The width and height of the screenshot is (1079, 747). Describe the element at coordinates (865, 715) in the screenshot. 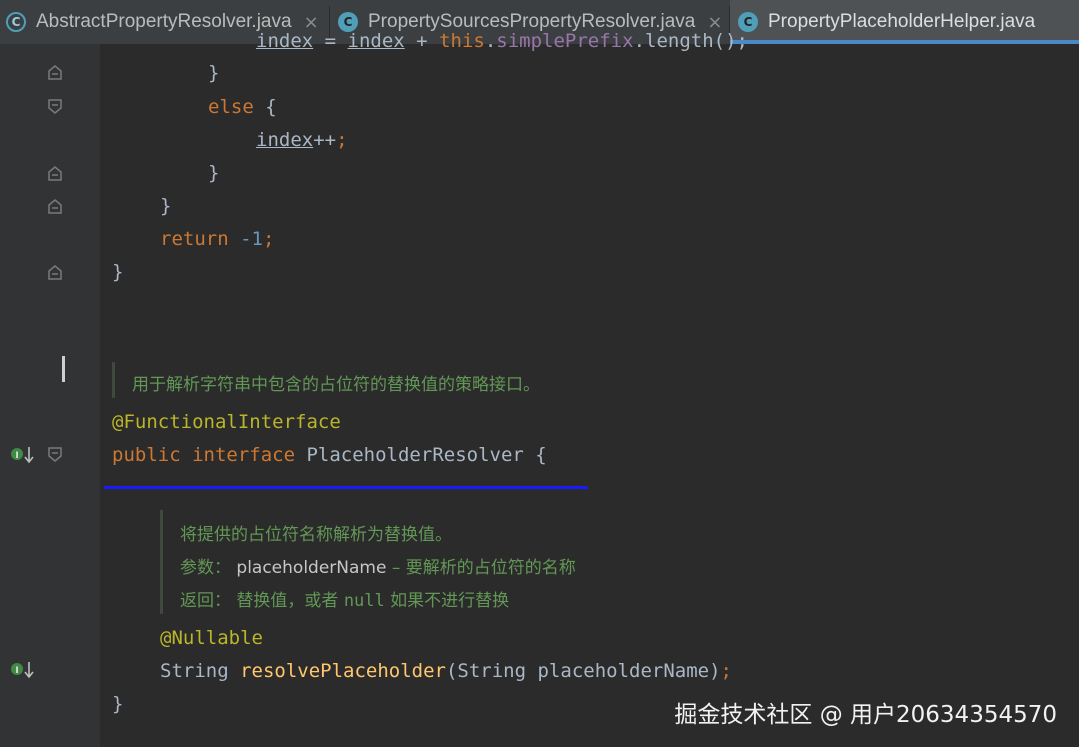

I see `watermark: 掘金技术社区 @ 用户20634354570` at that location.